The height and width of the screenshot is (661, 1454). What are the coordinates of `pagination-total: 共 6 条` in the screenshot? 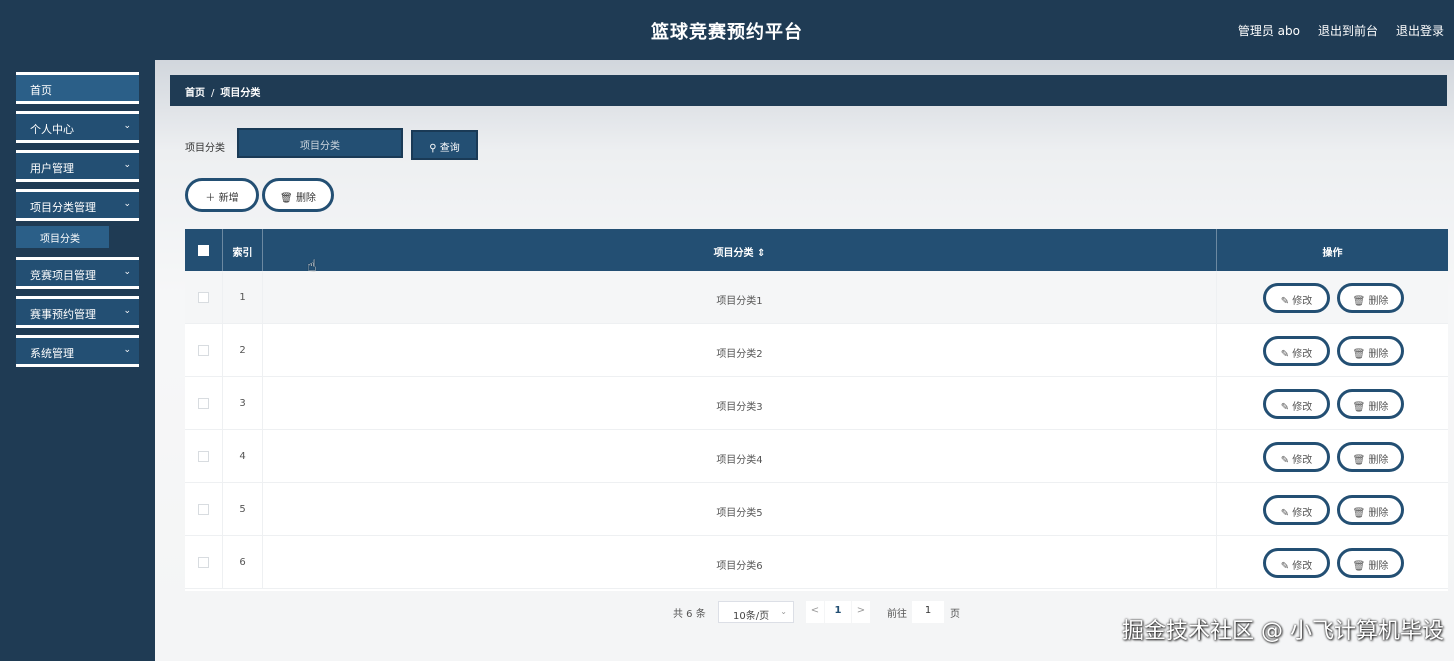 It's located at (689, 614).